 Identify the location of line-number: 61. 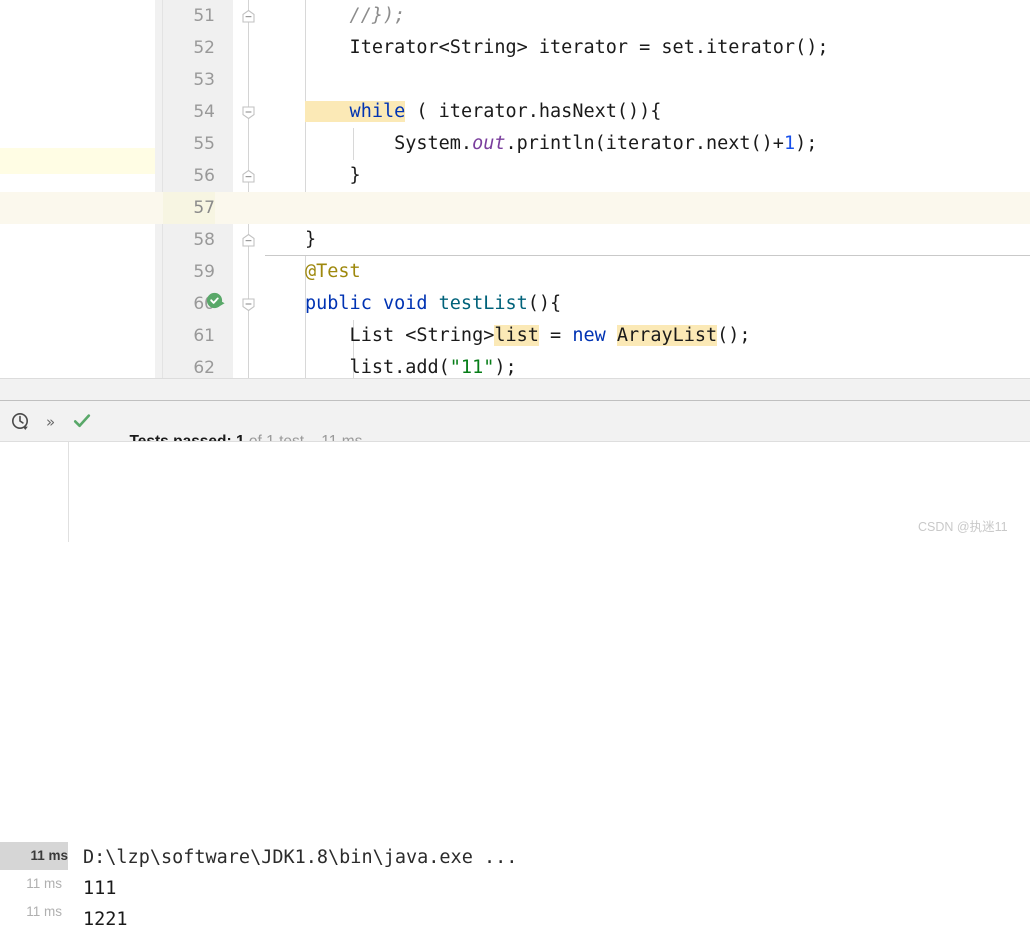
(189, 336).